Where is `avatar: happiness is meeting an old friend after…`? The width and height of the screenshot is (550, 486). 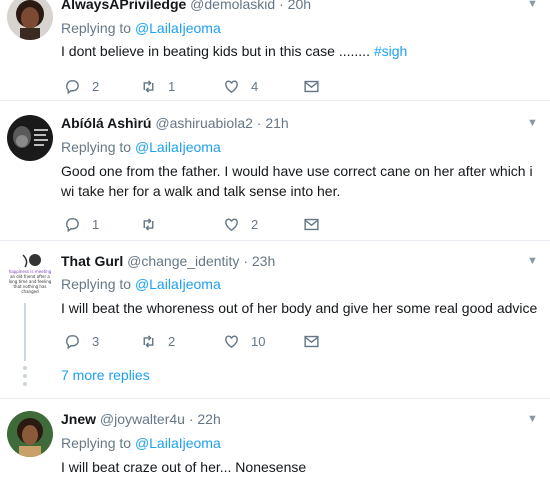 avatar: happiness is meeting an old friend after… is located at coordinates (30, 274).